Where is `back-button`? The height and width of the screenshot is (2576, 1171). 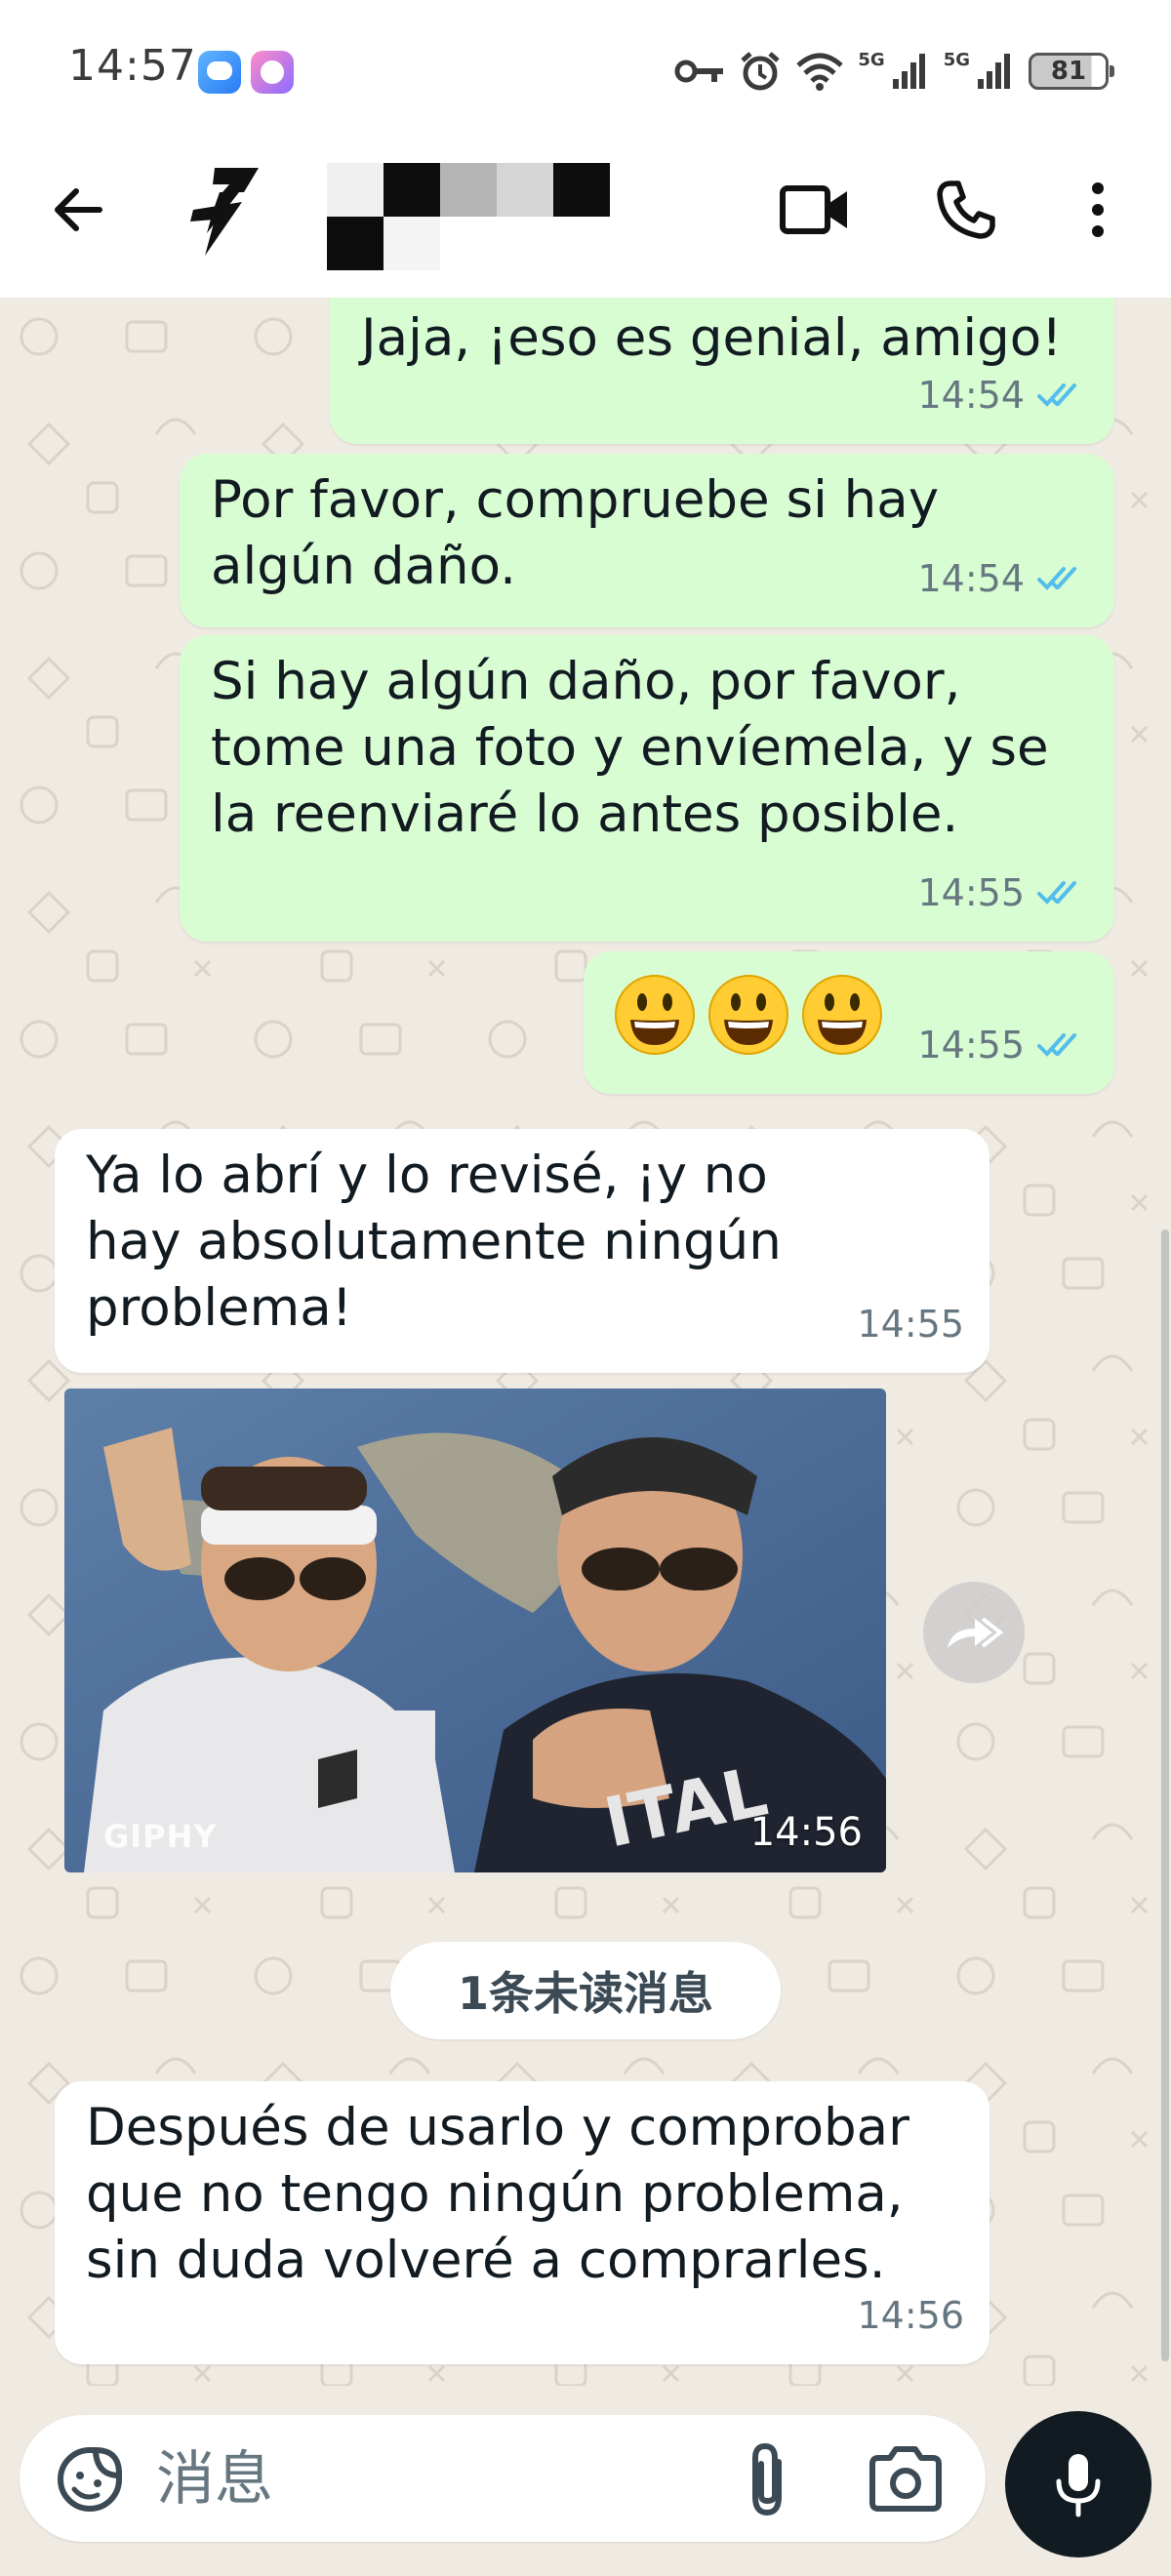 back-button is located at coordinates (78, 210).